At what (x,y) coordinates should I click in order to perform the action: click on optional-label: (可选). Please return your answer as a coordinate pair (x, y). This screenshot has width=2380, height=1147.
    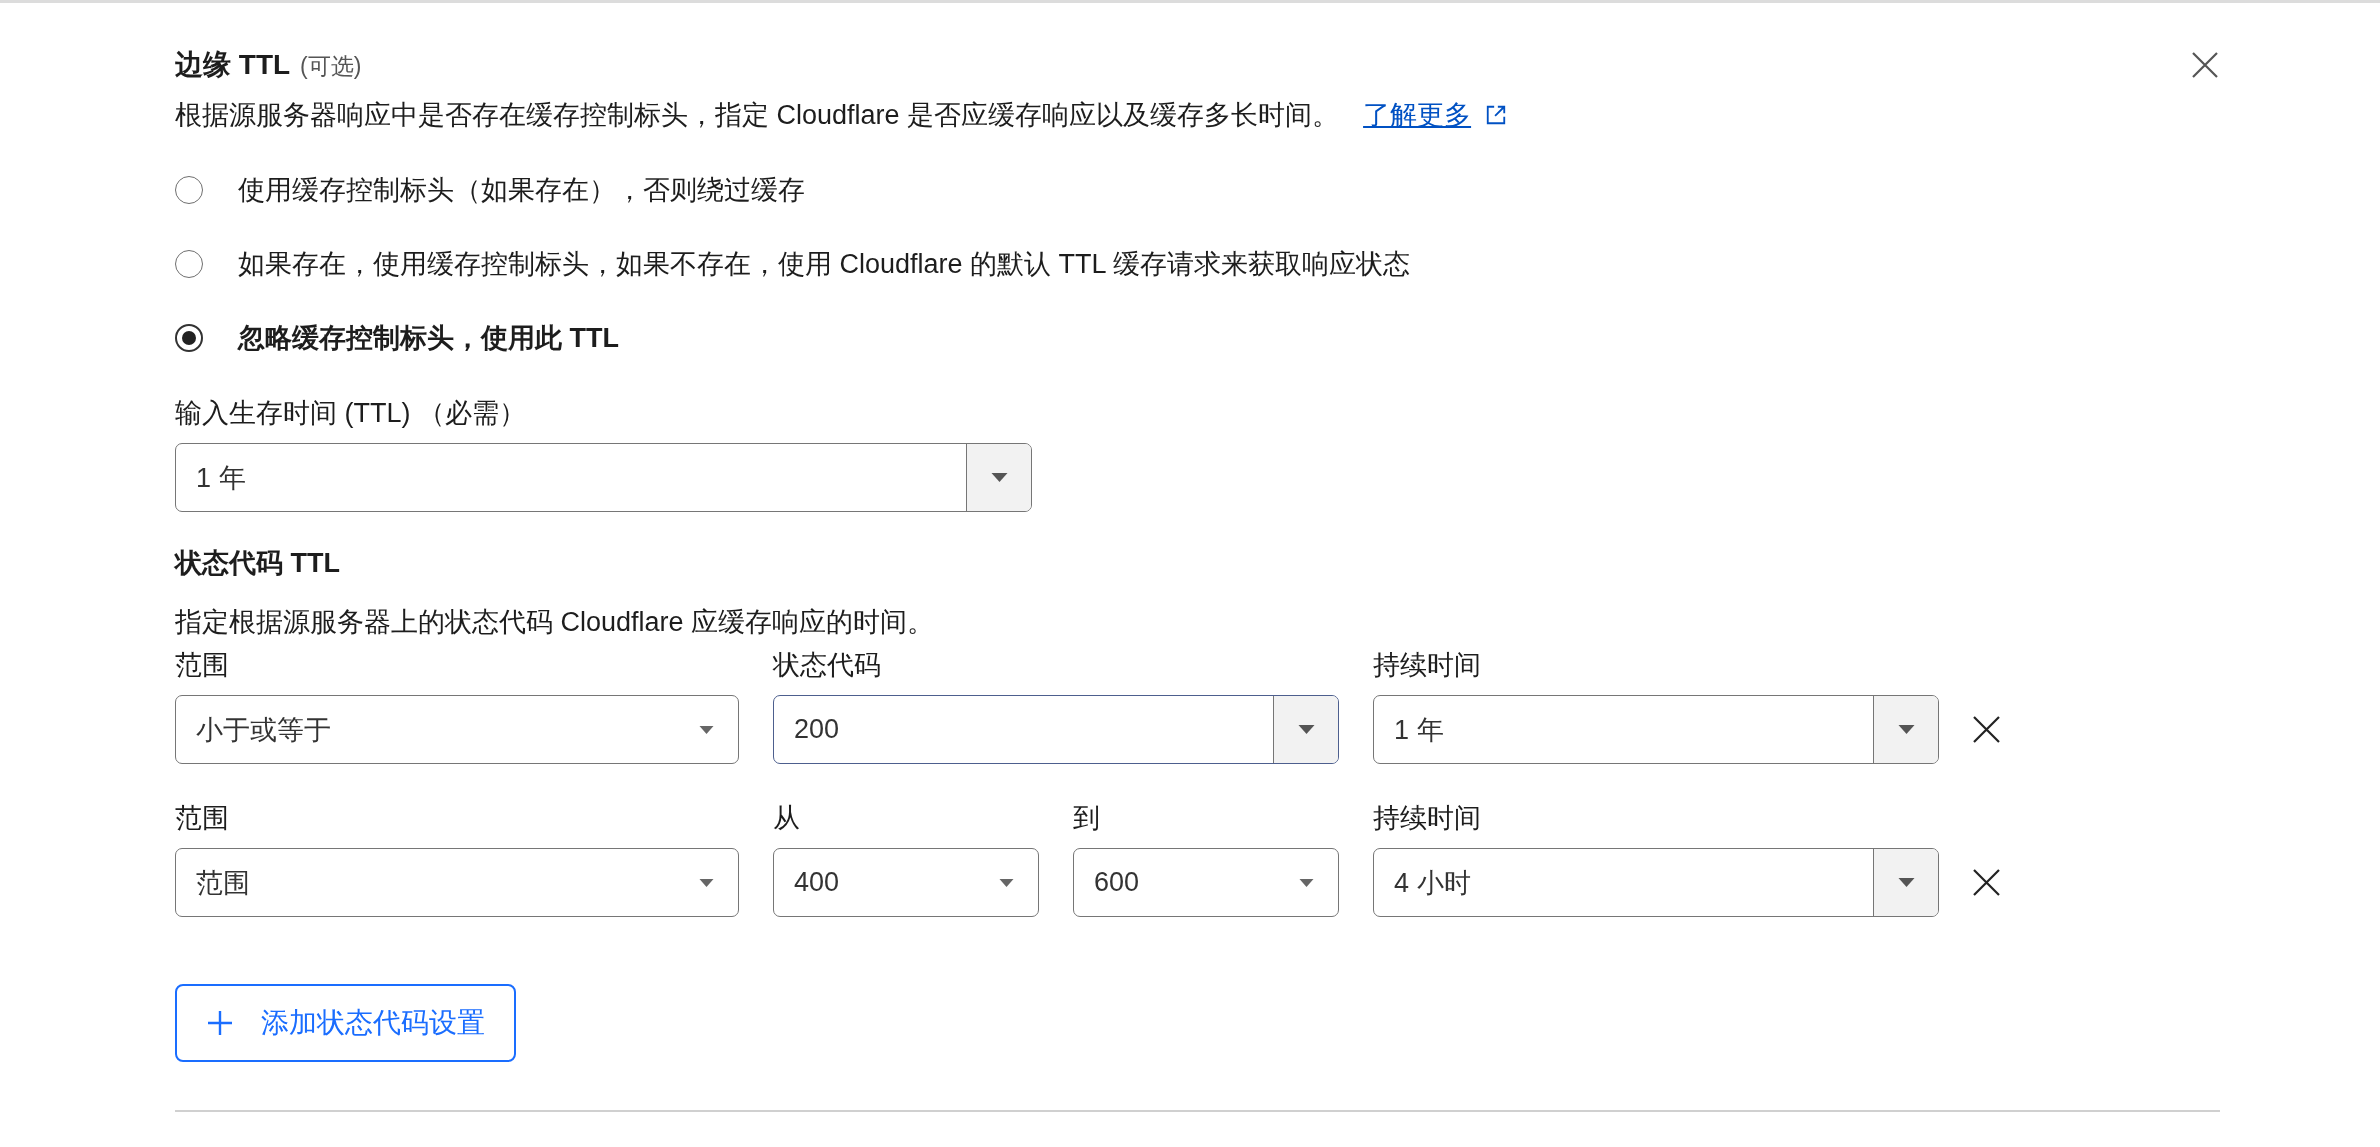
    Looking at the image, I should click on (331, 66).